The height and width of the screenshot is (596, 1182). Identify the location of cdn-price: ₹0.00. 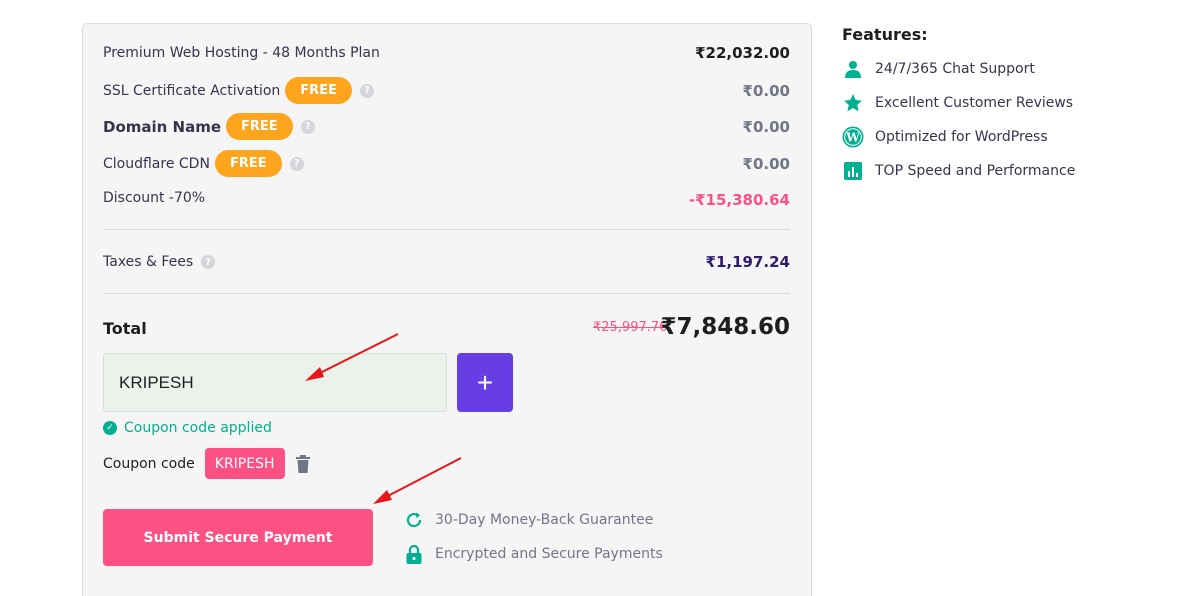
(766, 163).